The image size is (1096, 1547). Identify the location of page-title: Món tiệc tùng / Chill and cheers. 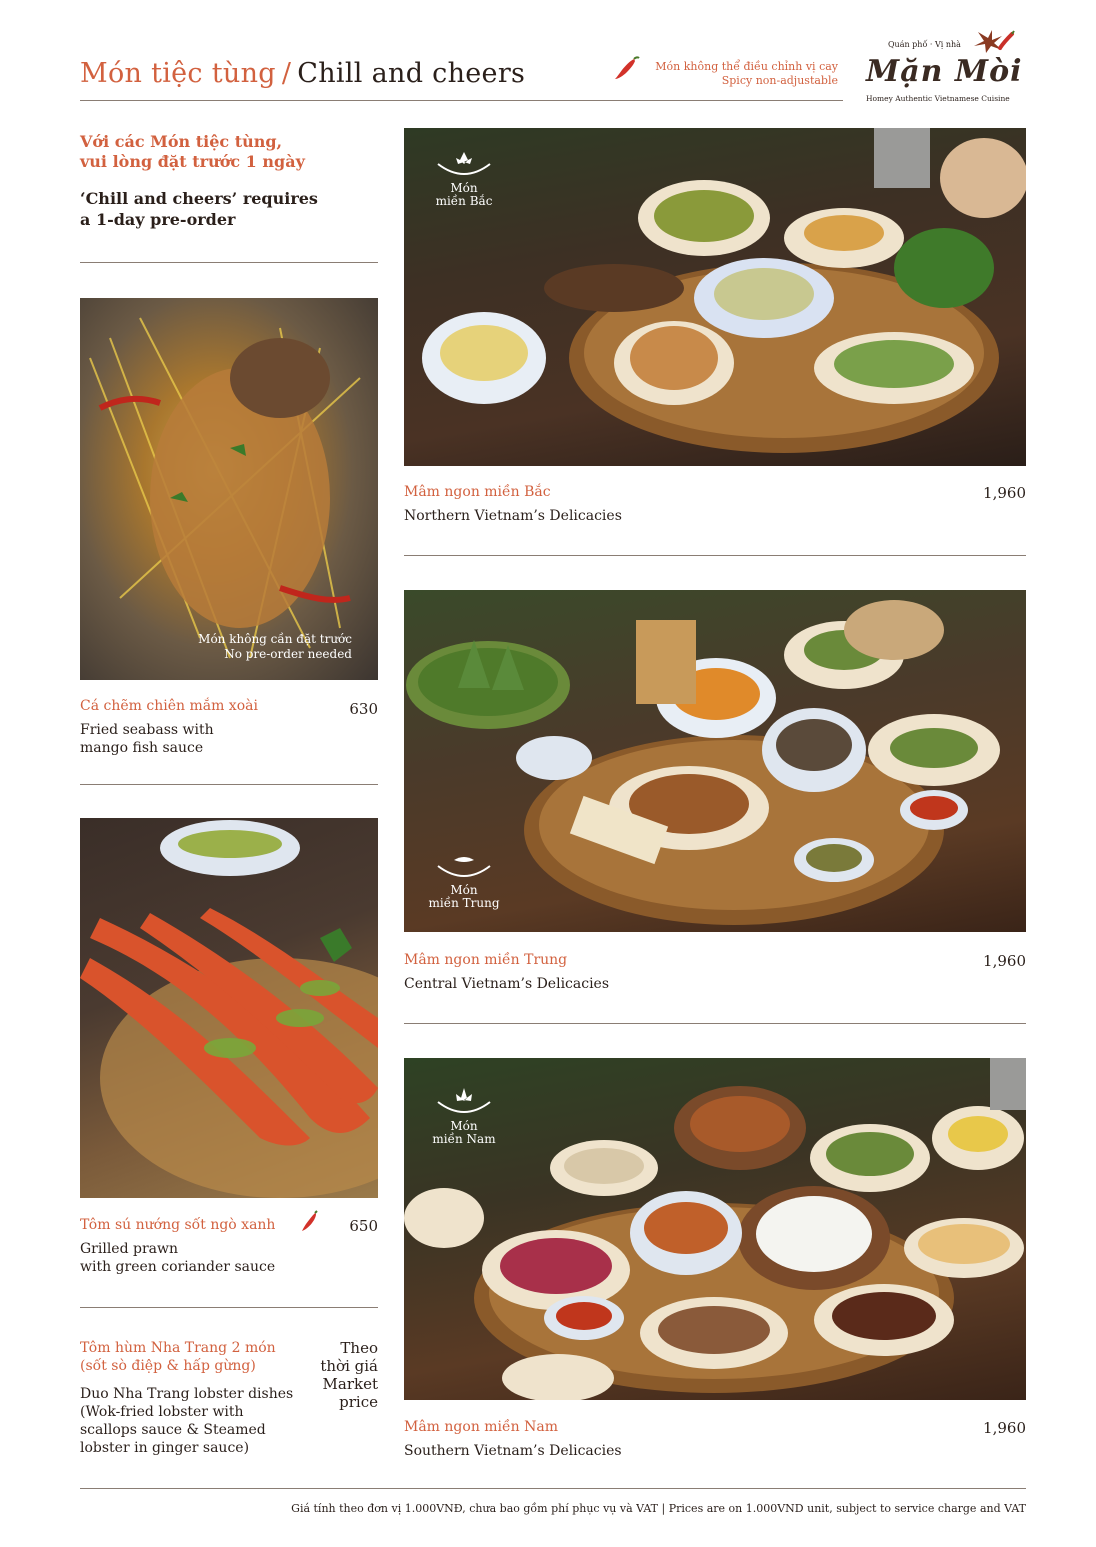
(302, 73).